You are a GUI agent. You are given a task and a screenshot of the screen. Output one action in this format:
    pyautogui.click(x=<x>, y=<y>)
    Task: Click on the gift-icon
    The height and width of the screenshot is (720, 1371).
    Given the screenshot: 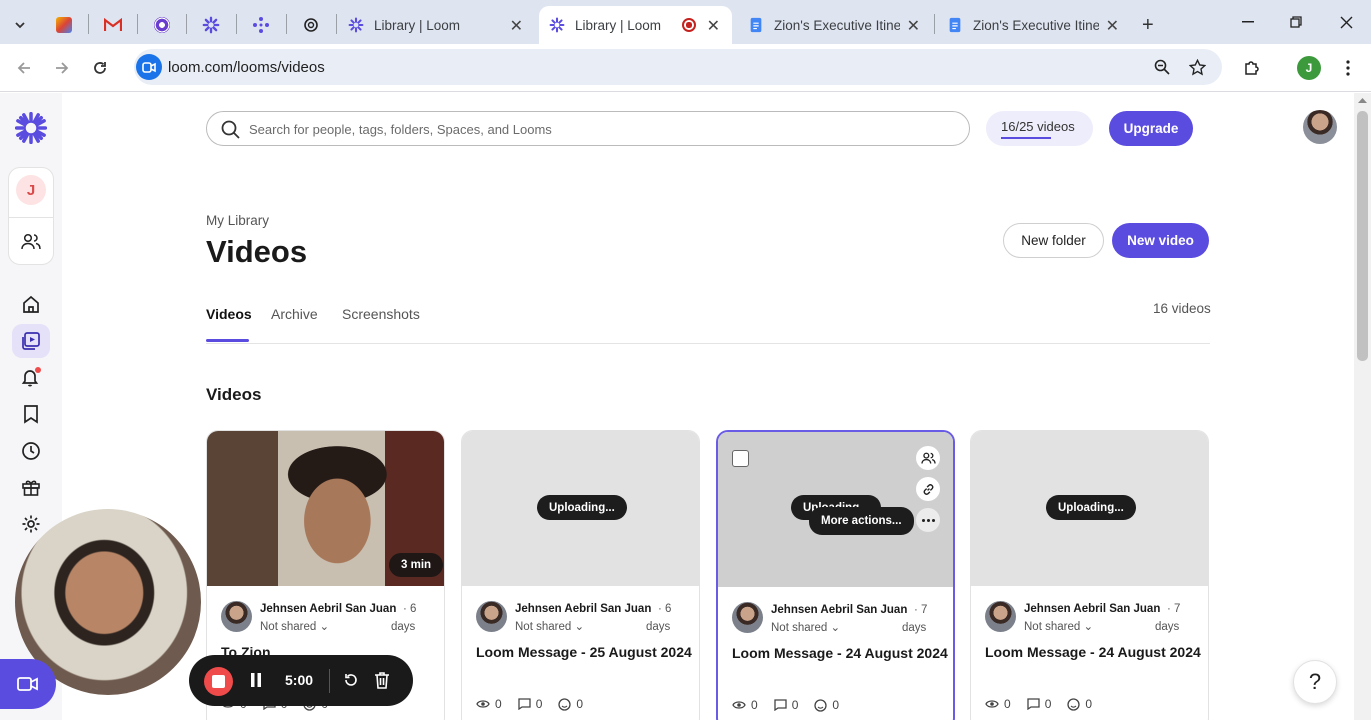 What is the action you would take?
    pyautogui.click(x=31, y=488)
    